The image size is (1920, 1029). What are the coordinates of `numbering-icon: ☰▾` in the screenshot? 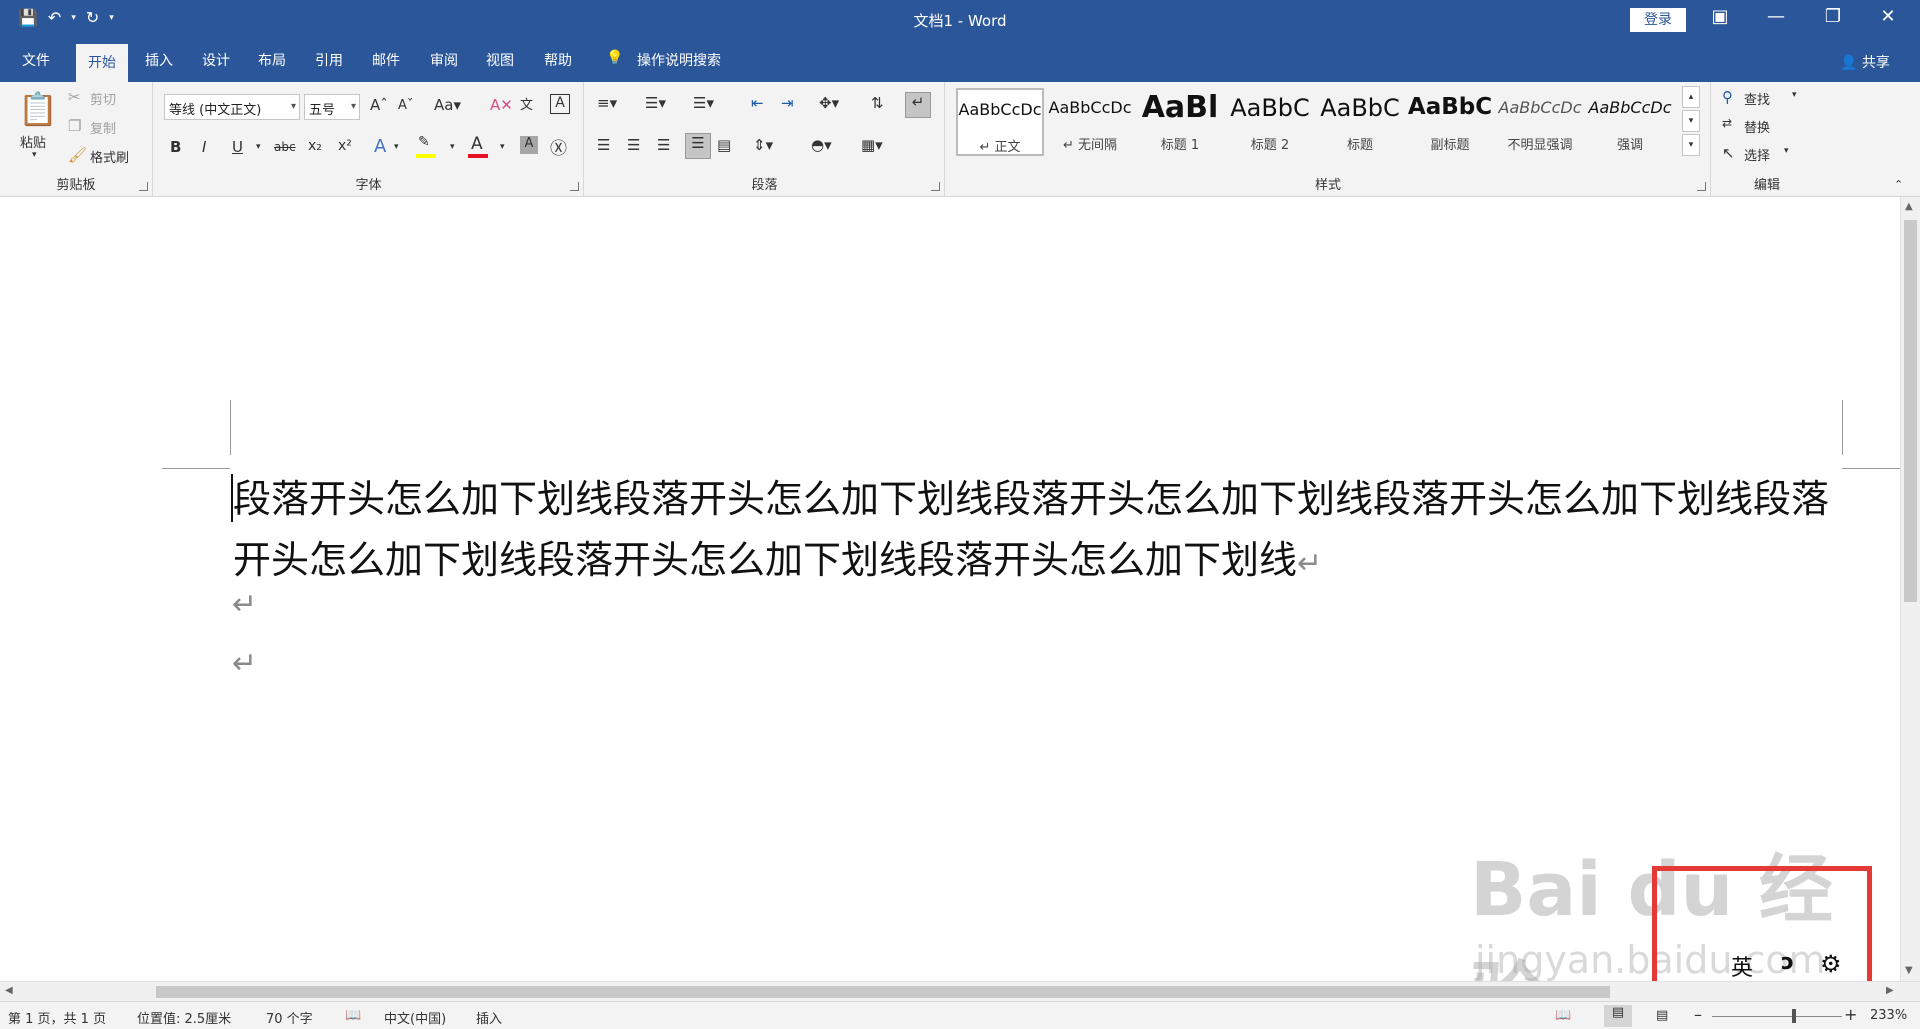 It's located at (655, 103).